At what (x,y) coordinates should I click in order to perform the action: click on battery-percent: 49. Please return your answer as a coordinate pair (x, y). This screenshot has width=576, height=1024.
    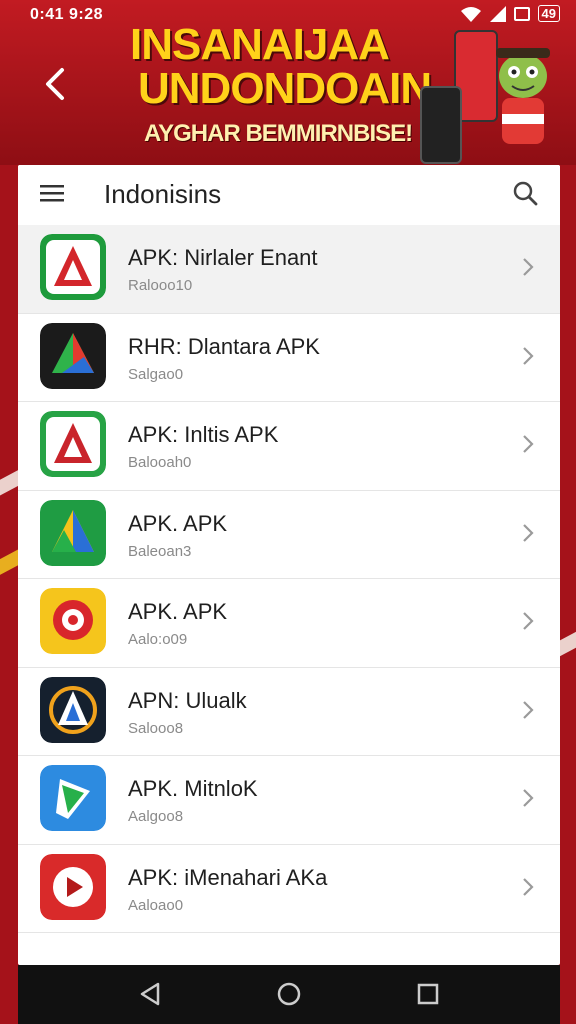
    Looking at the image, I should click on (548, 13).